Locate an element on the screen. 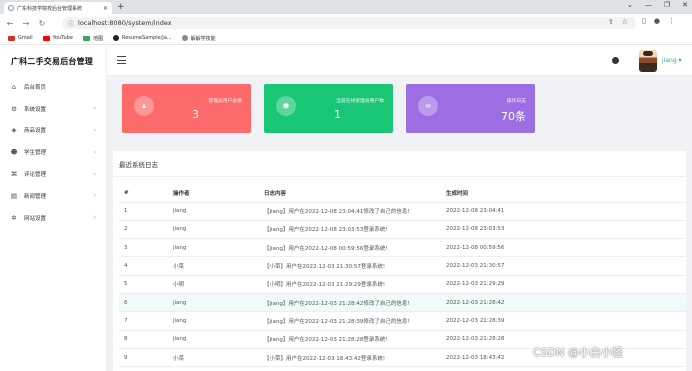 This screenshot has width=692, height=371. command-icon: ⌘ is located at coordinates (14, 174).